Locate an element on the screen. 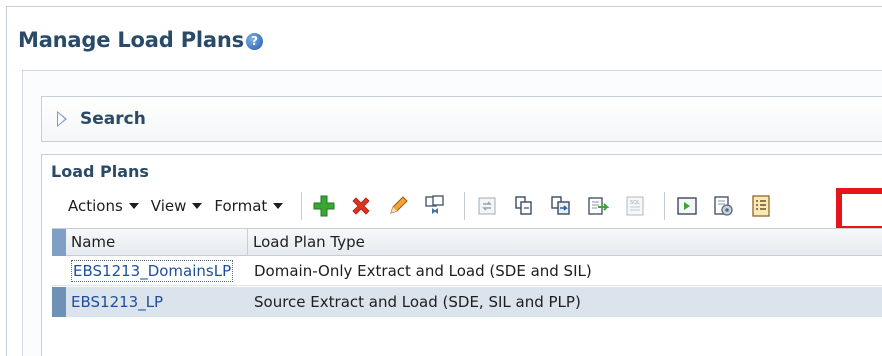 Image resolution: width=882 pixels, height=356 pixels. header-row-selector is located at coordinates (59, 242).